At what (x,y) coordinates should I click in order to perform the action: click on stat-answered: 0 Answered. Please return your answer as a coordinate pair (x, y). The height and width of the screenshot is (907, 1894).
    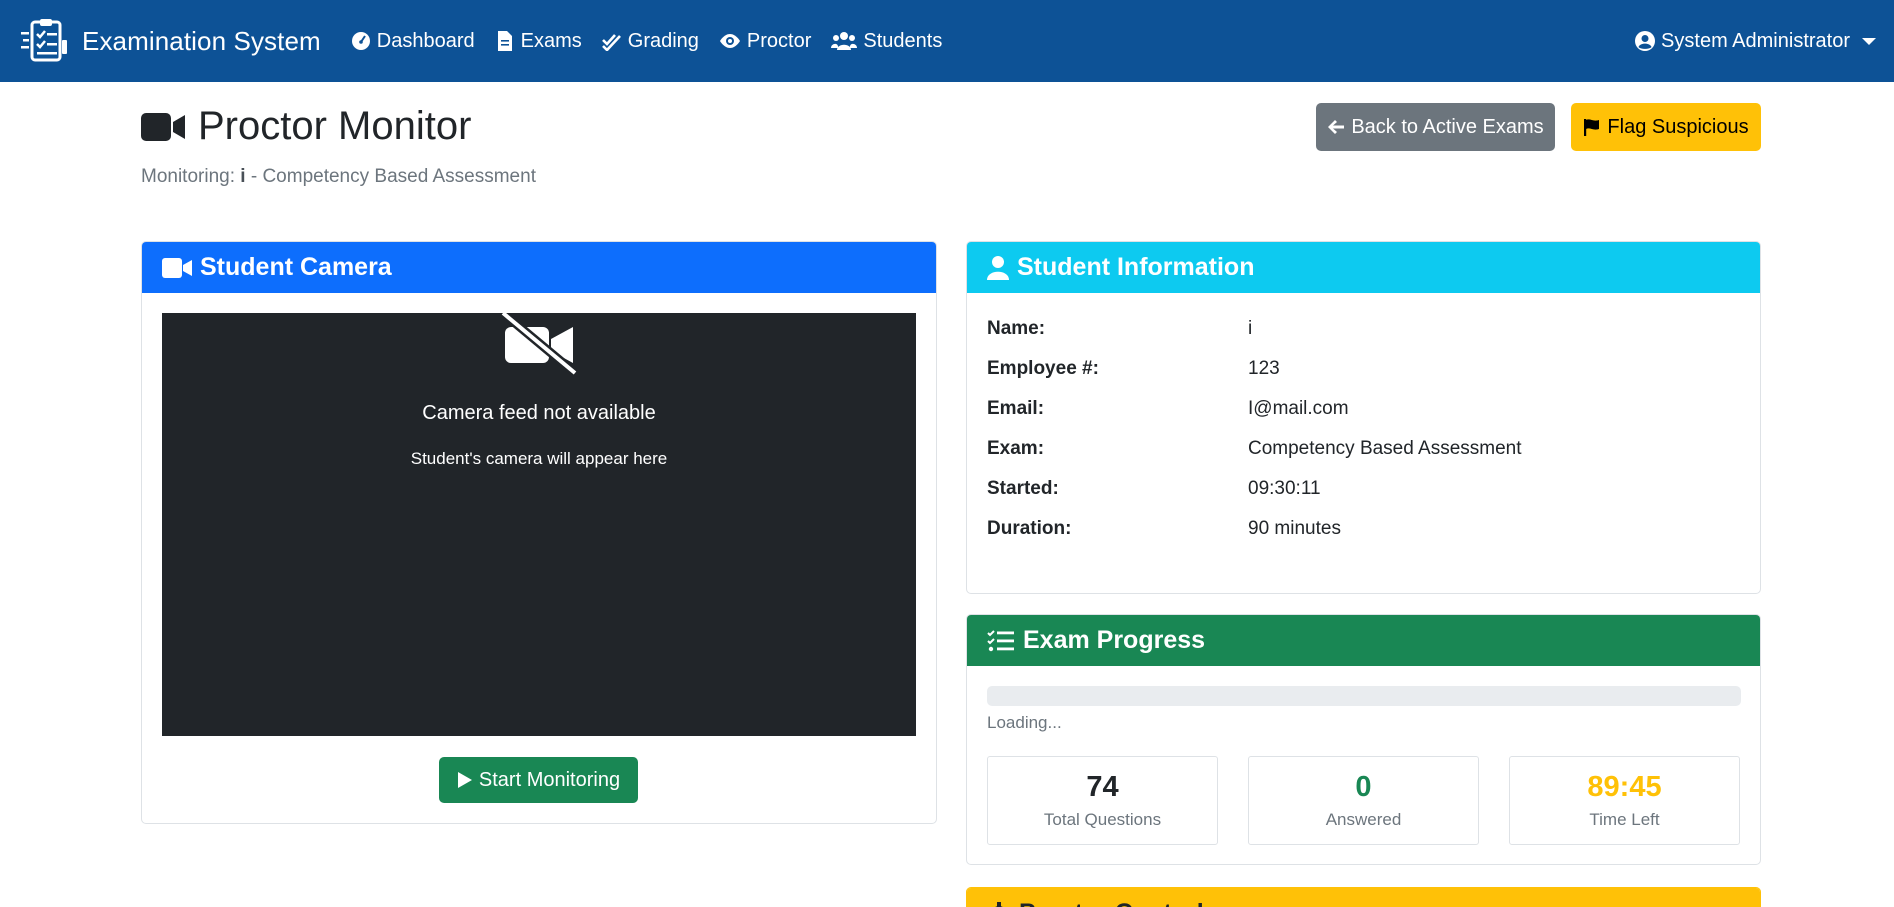
    Looking at the image, I should click on (1363, 800).